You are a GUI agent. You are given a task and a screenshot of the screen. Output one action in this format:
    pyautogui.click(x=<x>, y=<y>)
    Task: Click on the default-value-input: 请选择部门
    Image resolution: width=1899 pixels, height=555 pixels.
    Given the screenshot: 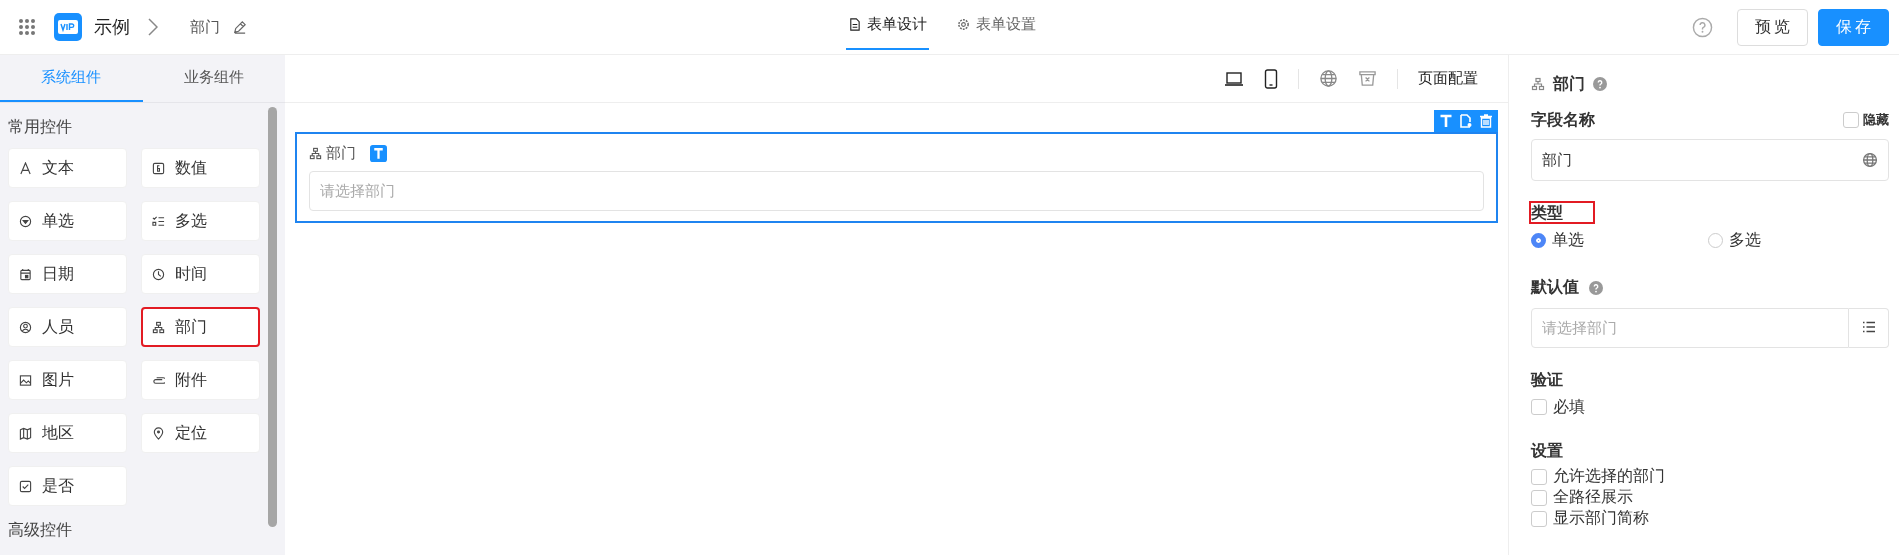 What is the action you would take?
    pyautogui.click(x=1690, y=328)
    